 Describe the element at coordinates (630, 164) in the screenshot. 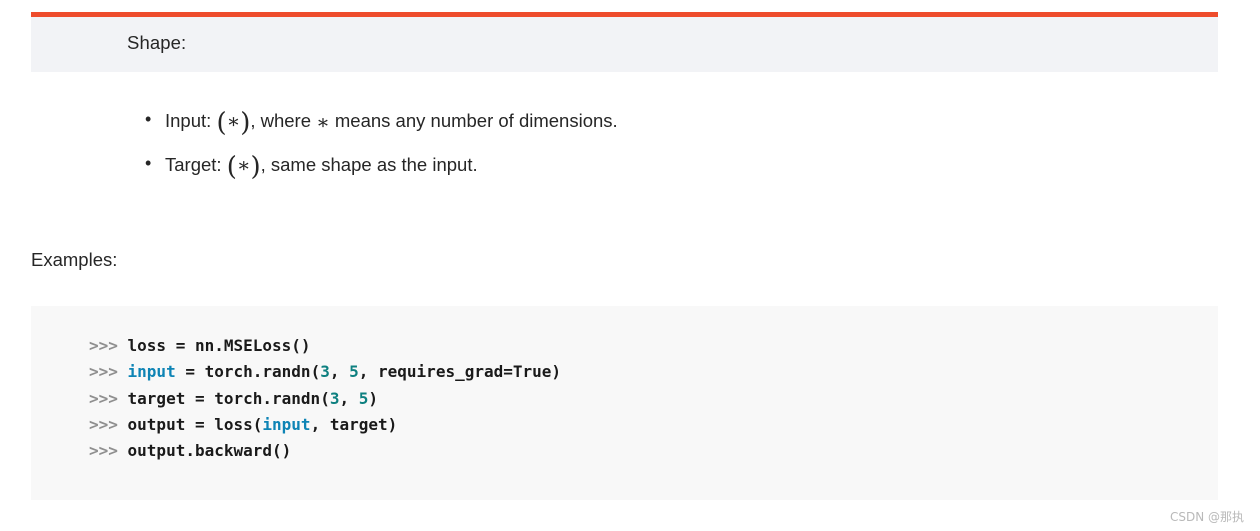

I see `list-item: • Target: (∗), same shape as the input.` at that location.